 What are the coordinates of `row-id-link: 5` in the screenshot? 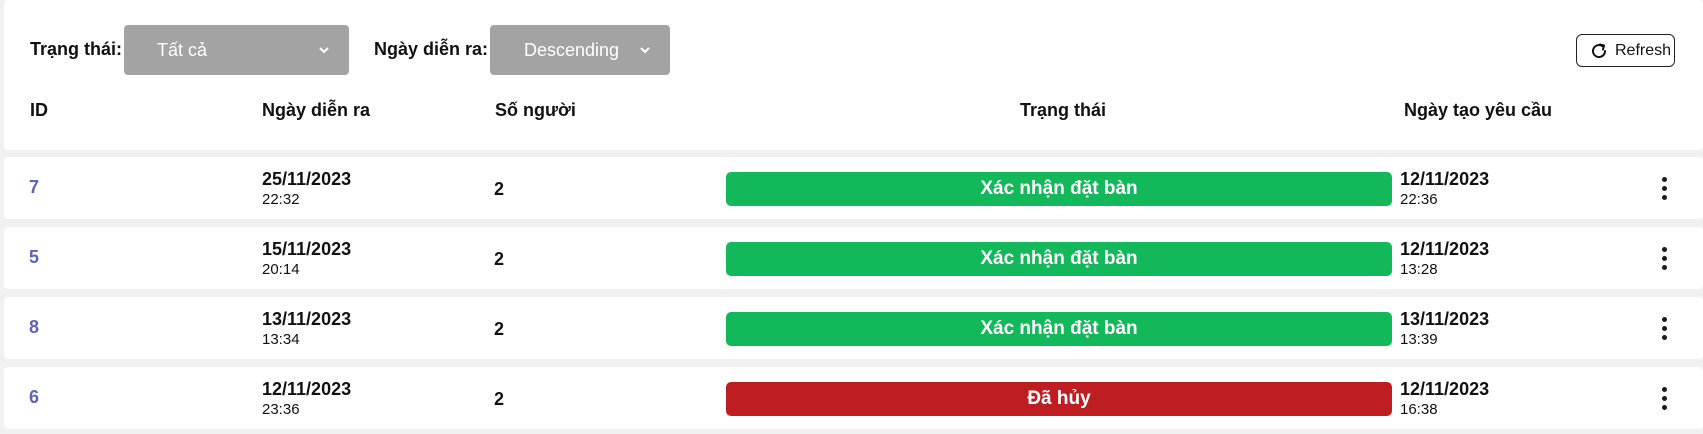 It's located at (34, 257).